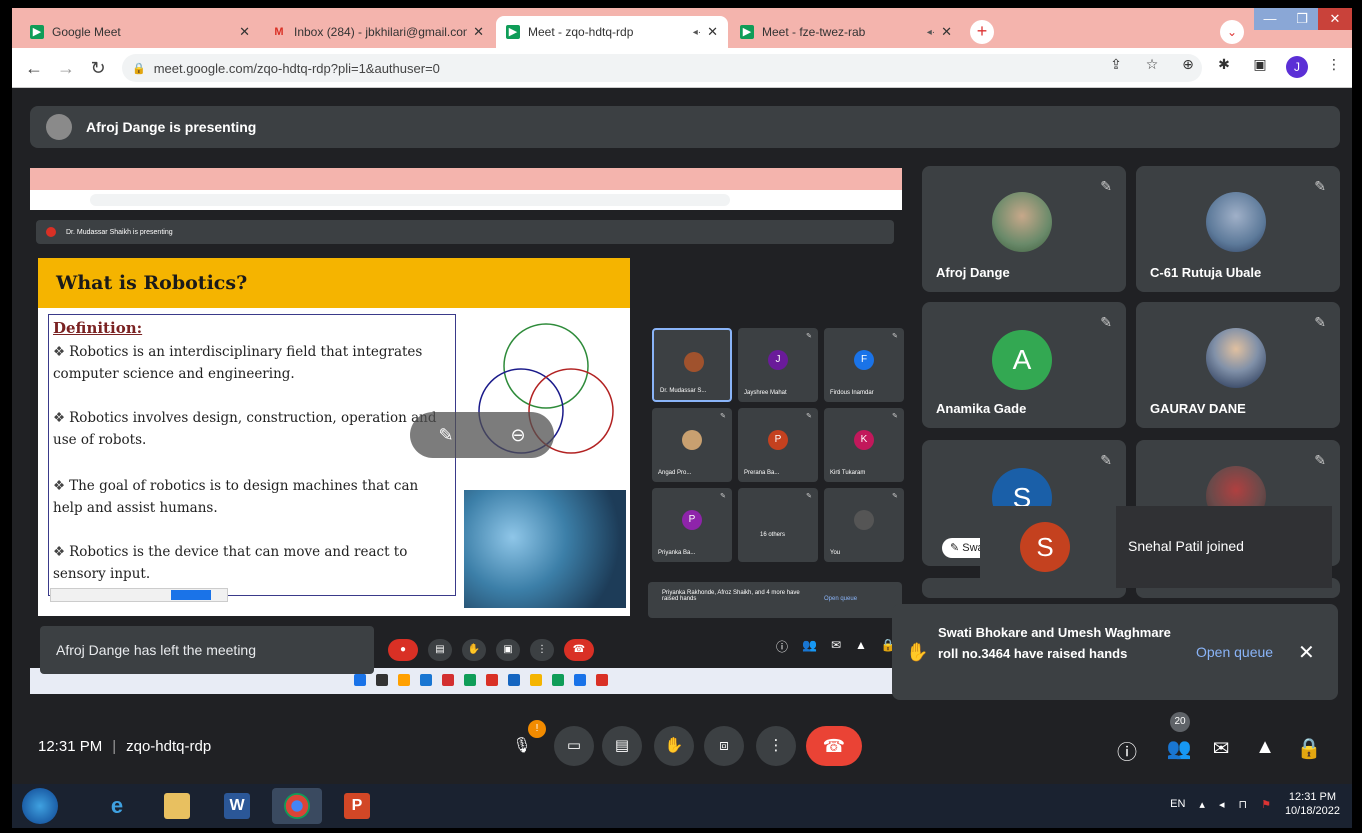 This screenshot has width=1362, height=833. I want to click on window-controls: — ❐ ✕, so click(1303, 20).